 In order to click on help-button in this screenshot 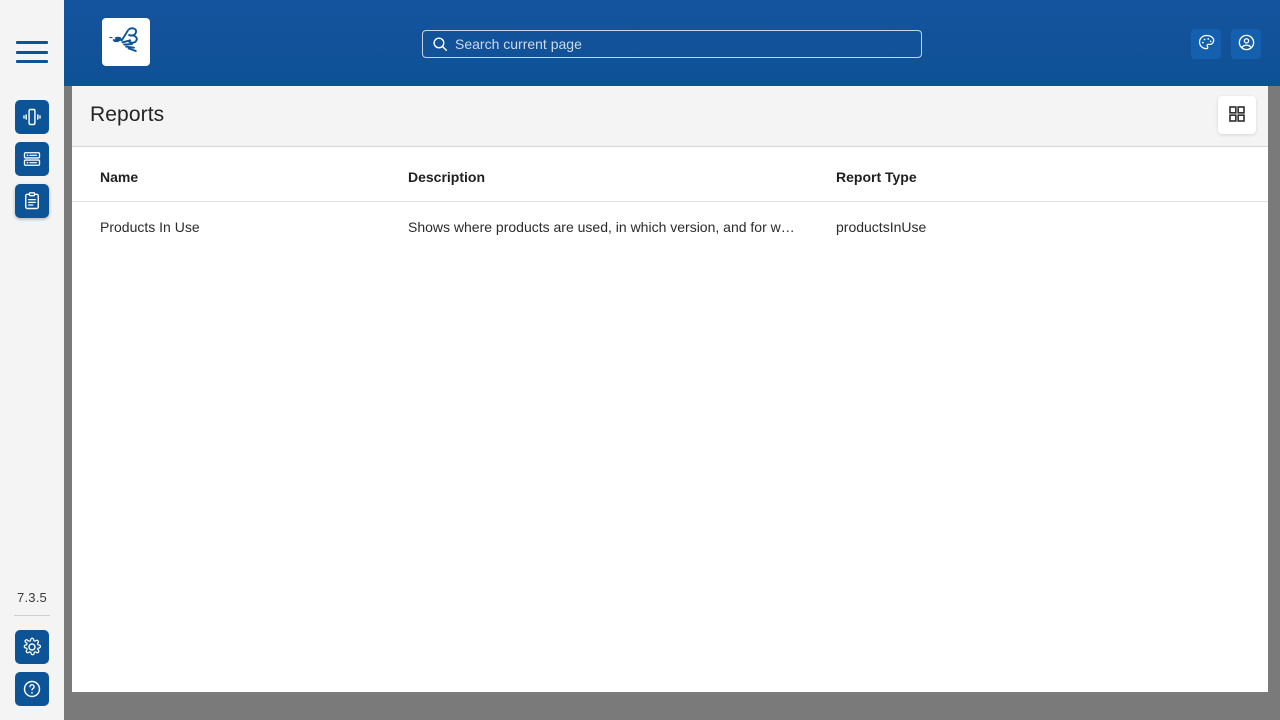, I will do `click(32, 689)`.